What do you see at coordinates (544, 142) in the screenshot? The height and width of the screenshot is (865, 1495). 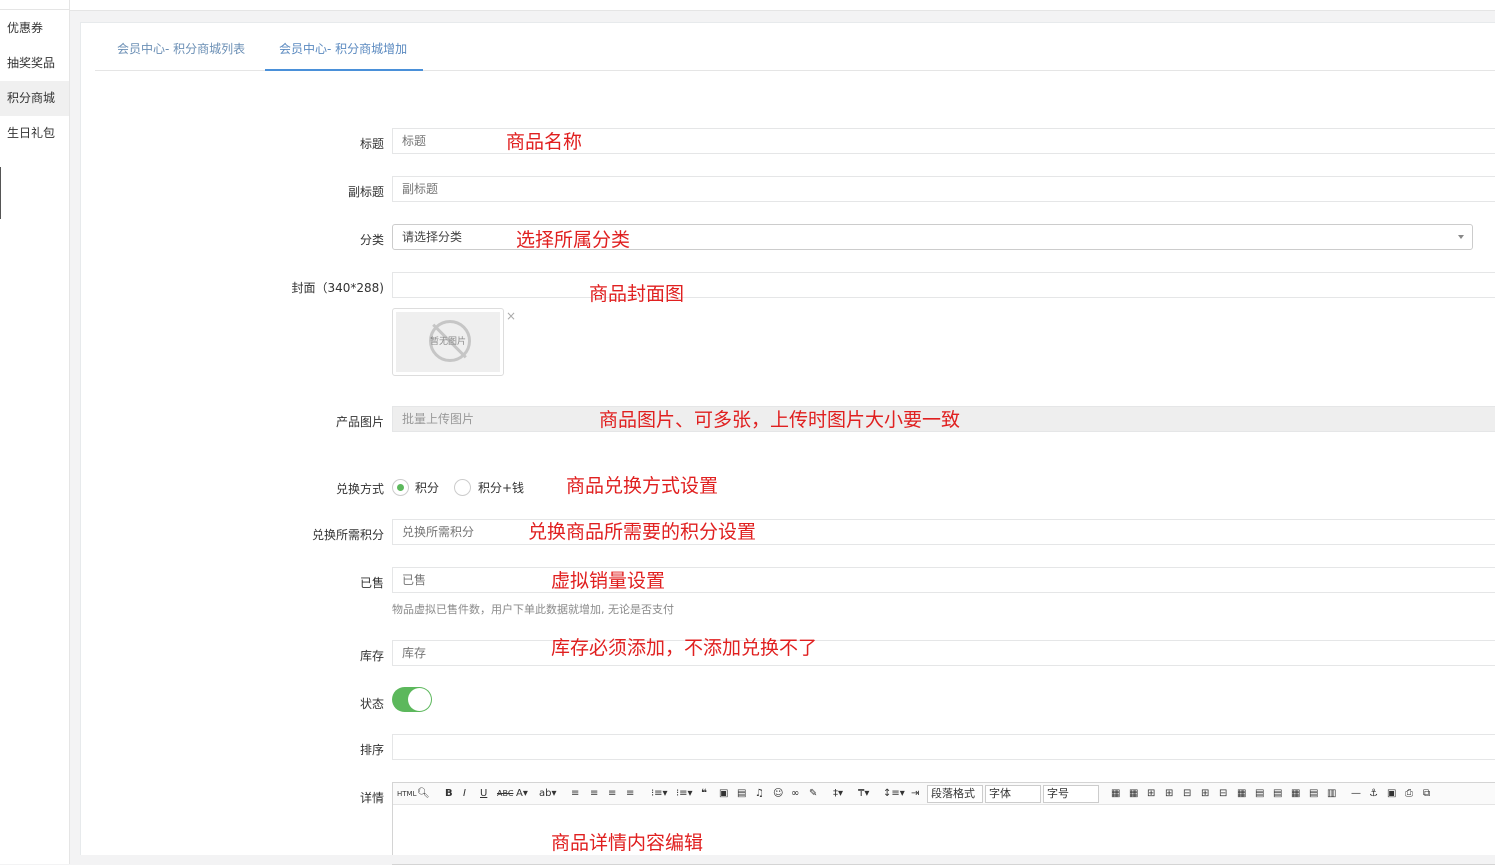 I see `annotation-title: 商品名称` at bounding box center [544, 142].